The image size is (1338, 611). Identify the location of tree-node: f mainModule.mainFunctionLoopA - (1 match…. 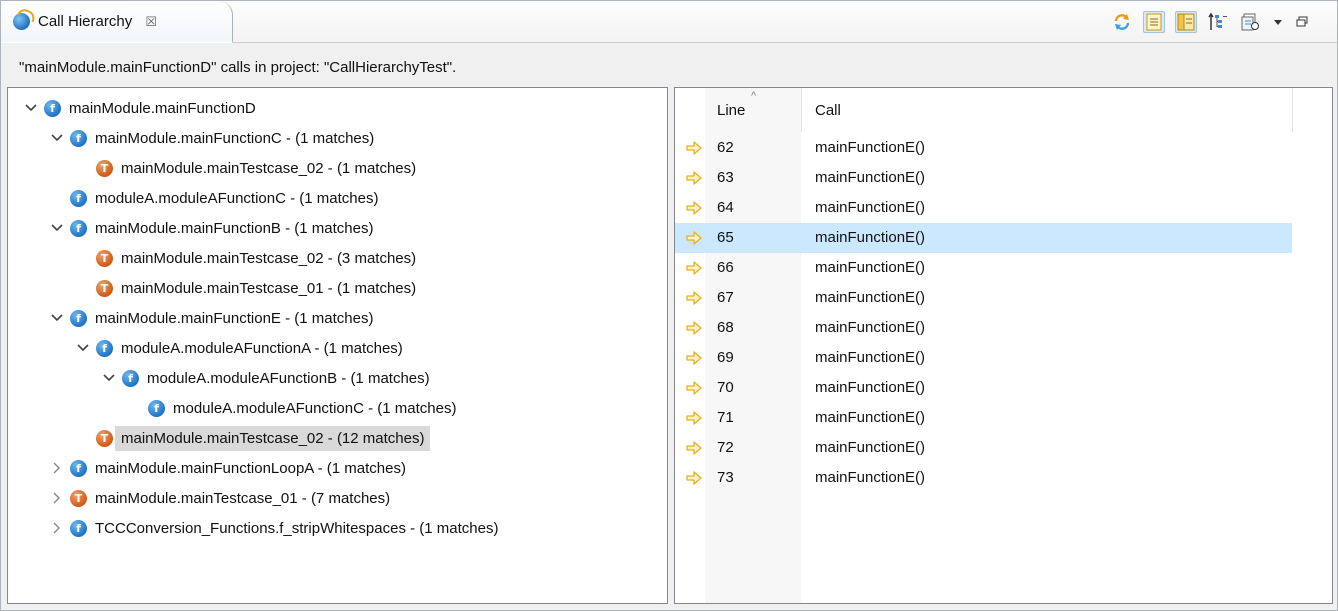
(228, 468).